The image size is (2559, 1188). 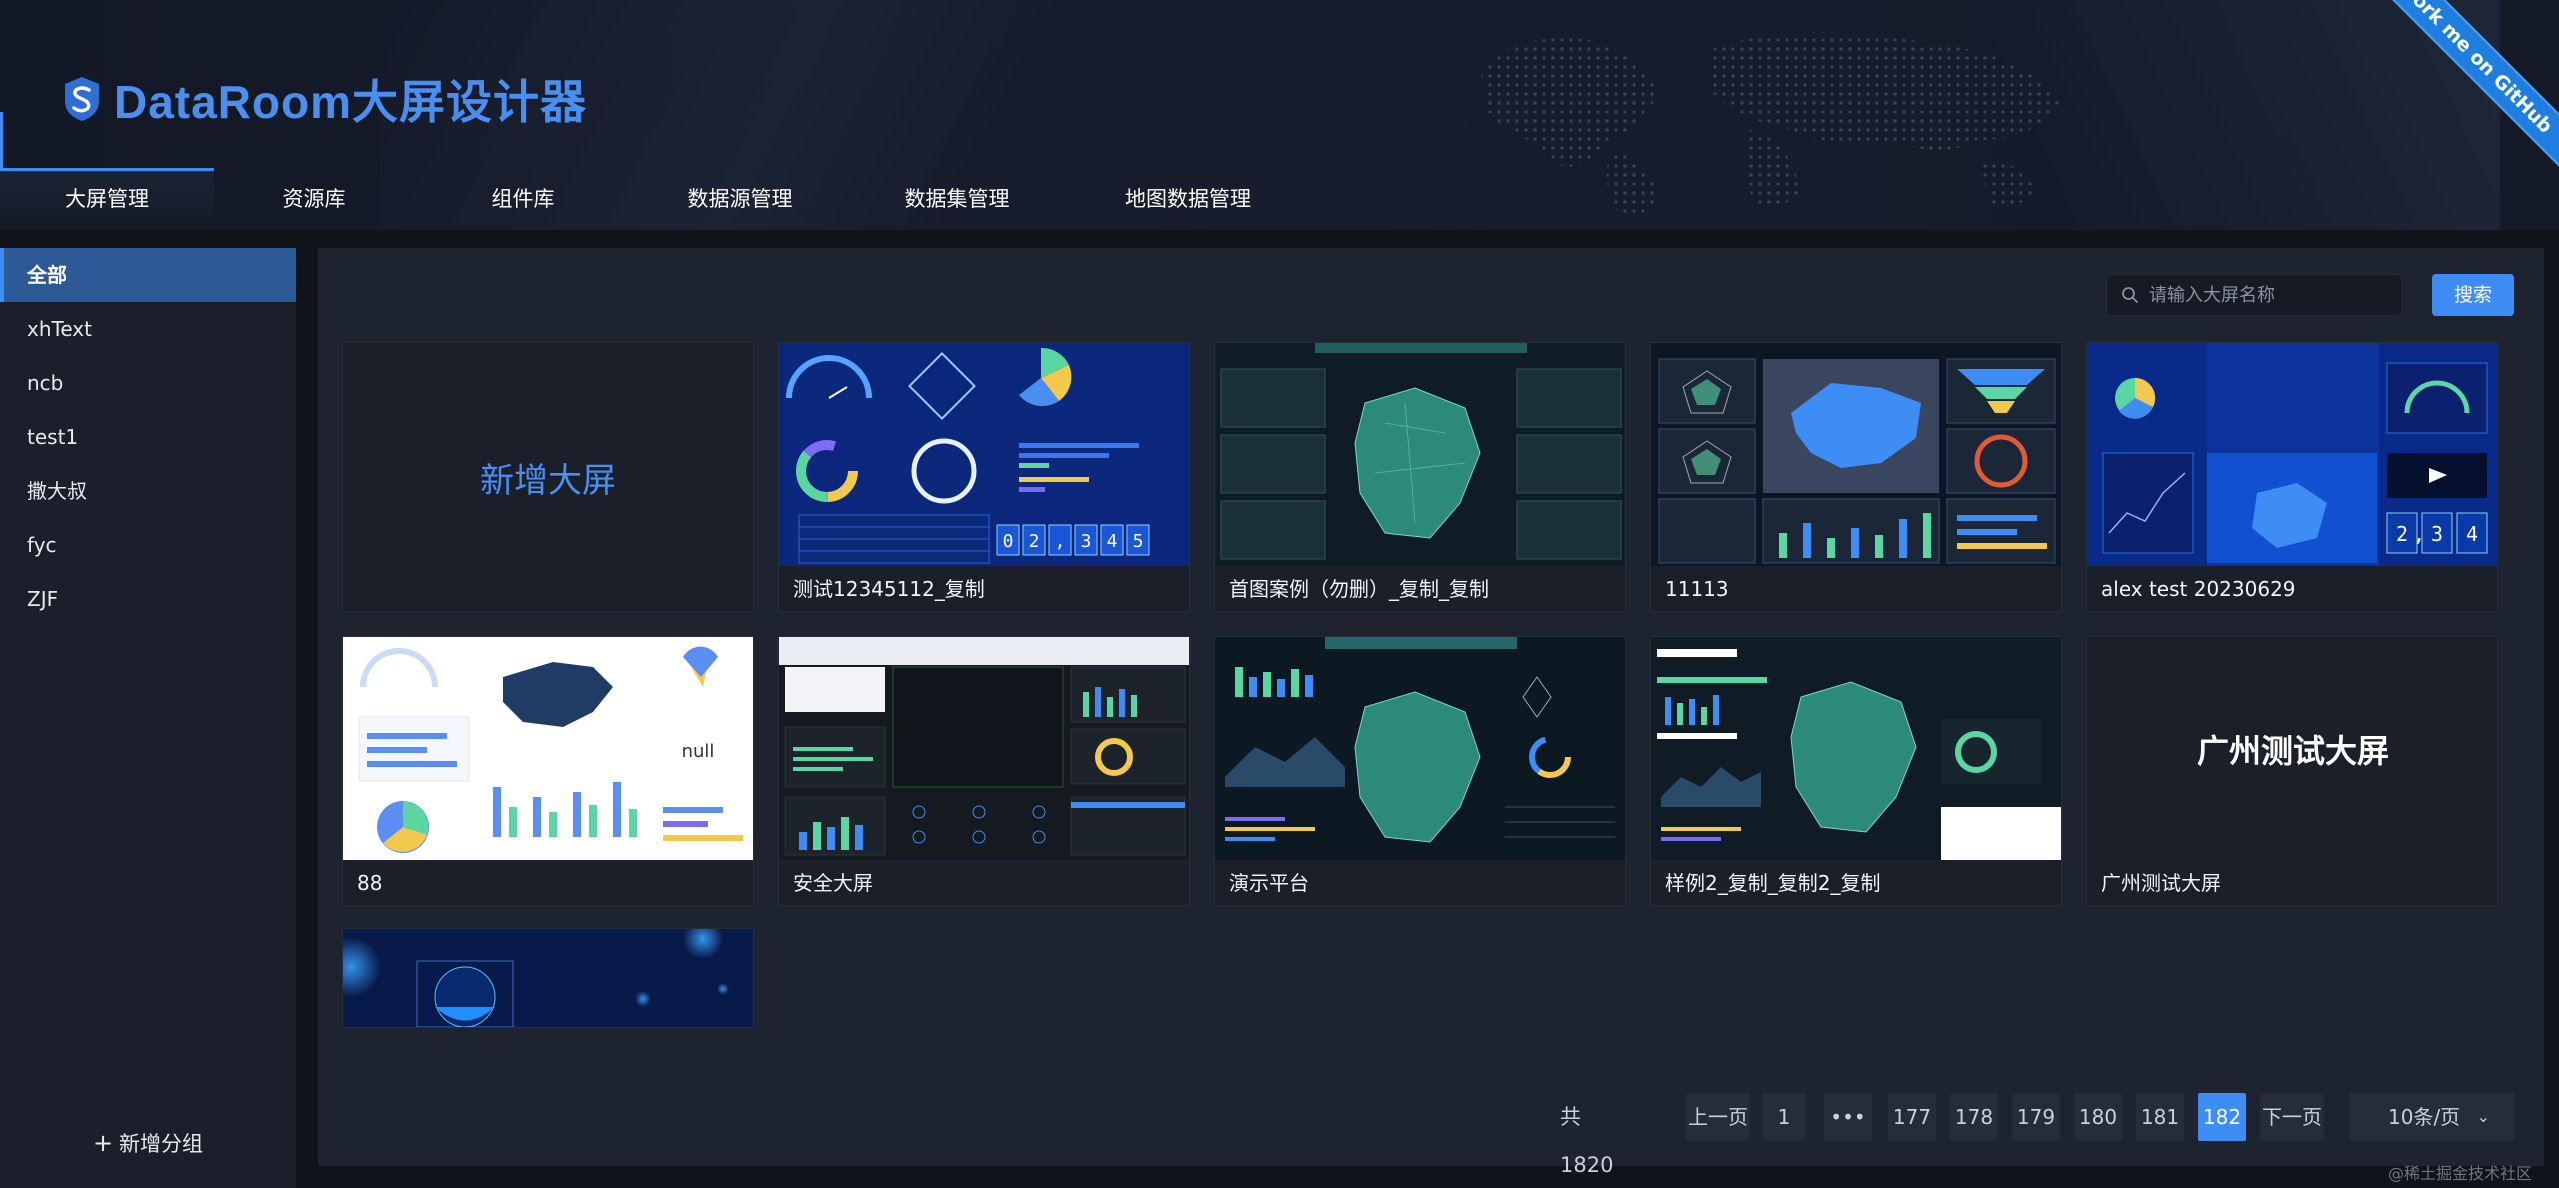 I want to click on screen-card, so click(x=548, y=978).